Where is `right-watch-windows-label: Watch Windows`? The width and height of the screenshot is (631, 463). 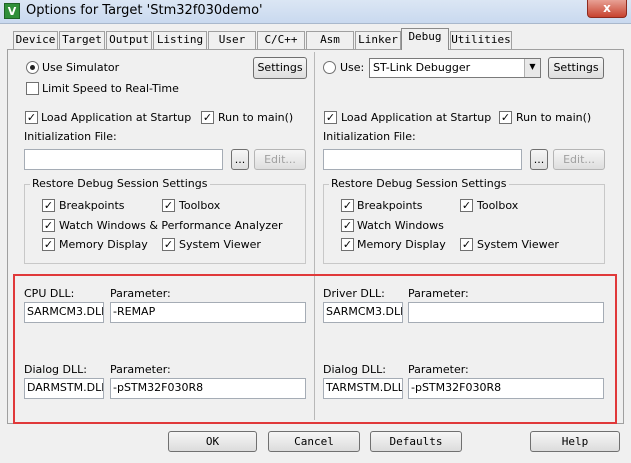 right-watch-windows-label: Watch Windows is located at coordinates (400, 225).